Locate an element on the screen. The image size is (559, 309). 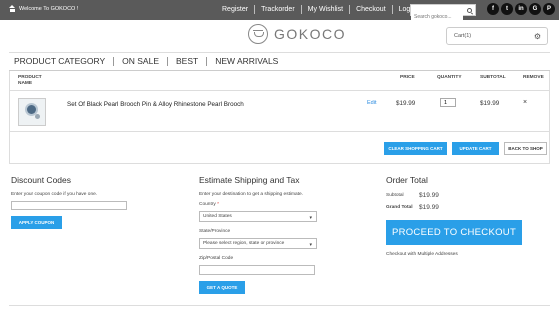
update-cart-button: UPDATE CART is located at coordinates (475, 148).